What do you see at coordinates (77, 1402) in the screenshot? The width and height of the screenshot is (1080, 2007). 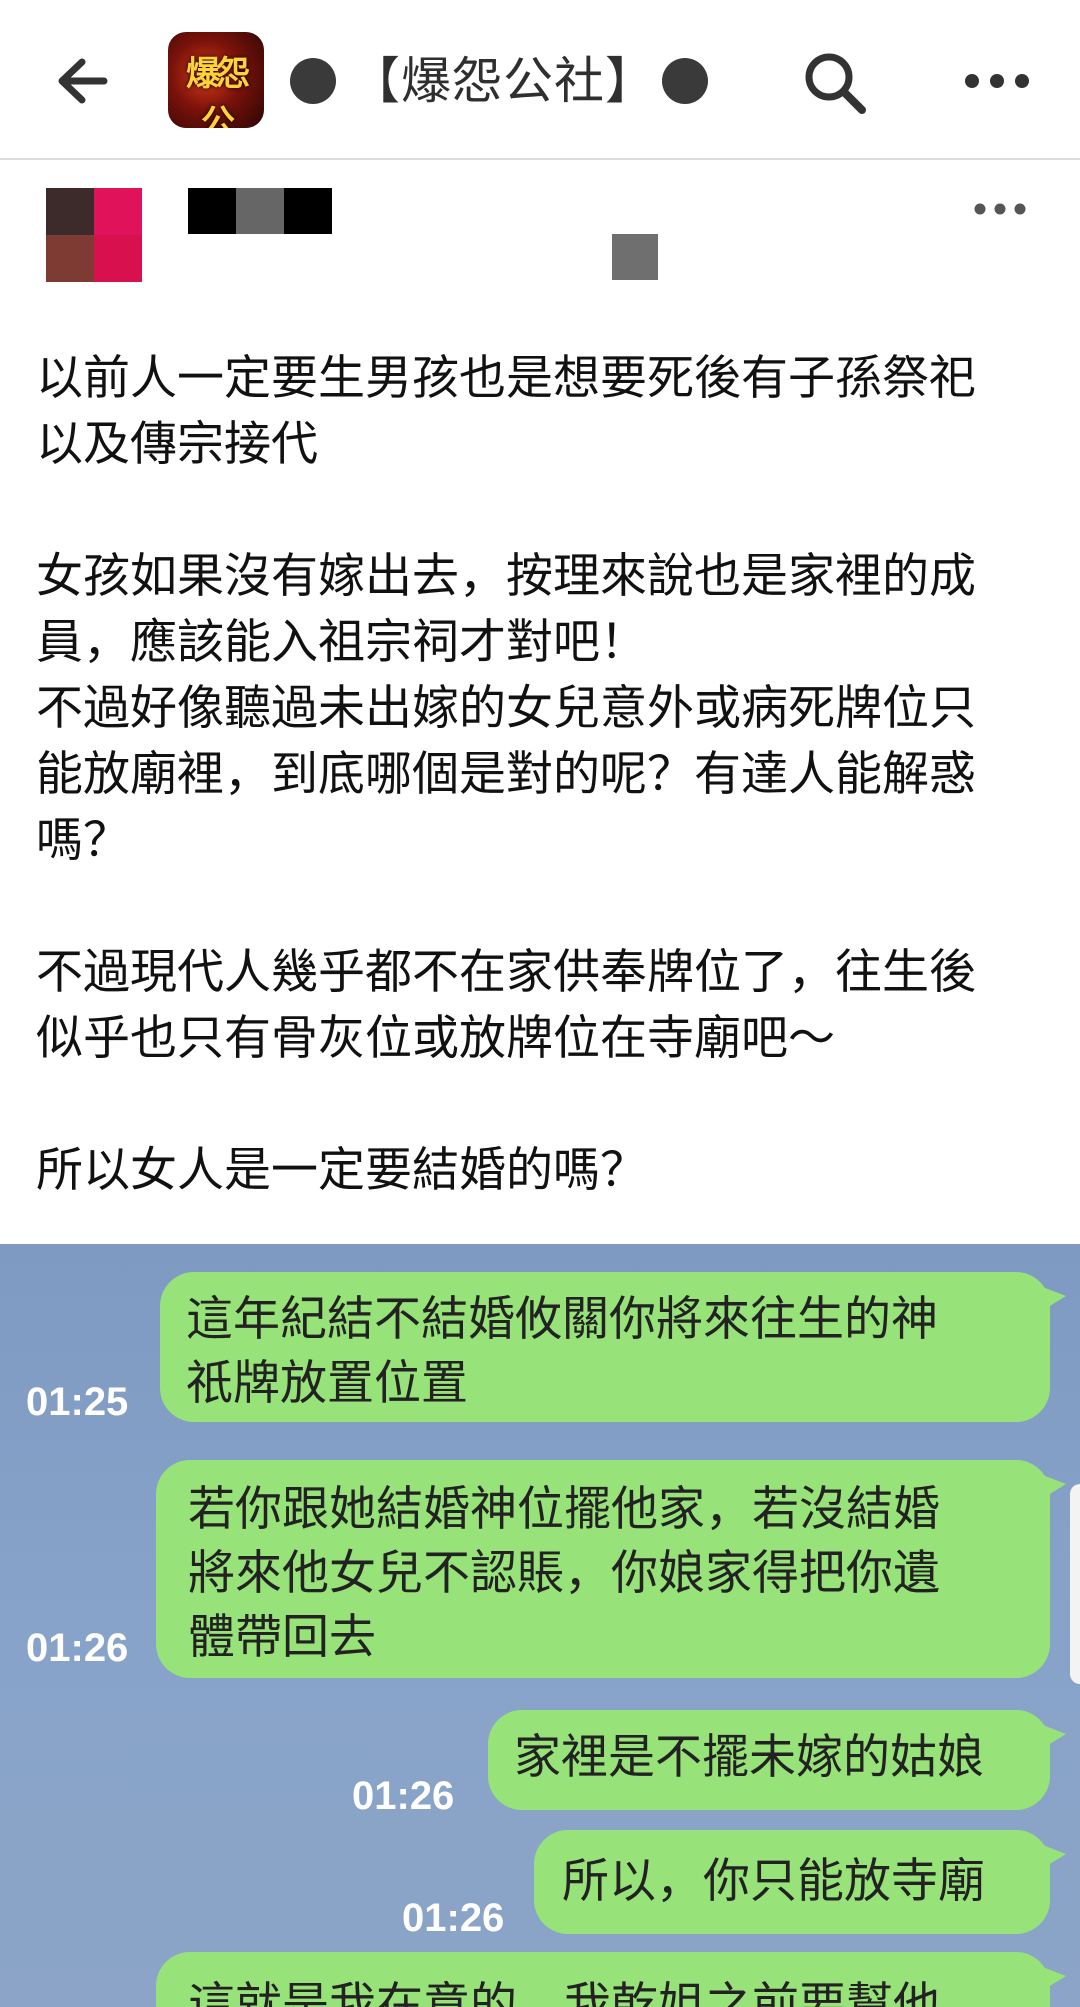 I see `message-time: 01:25` at bounding box center [77, 1402].